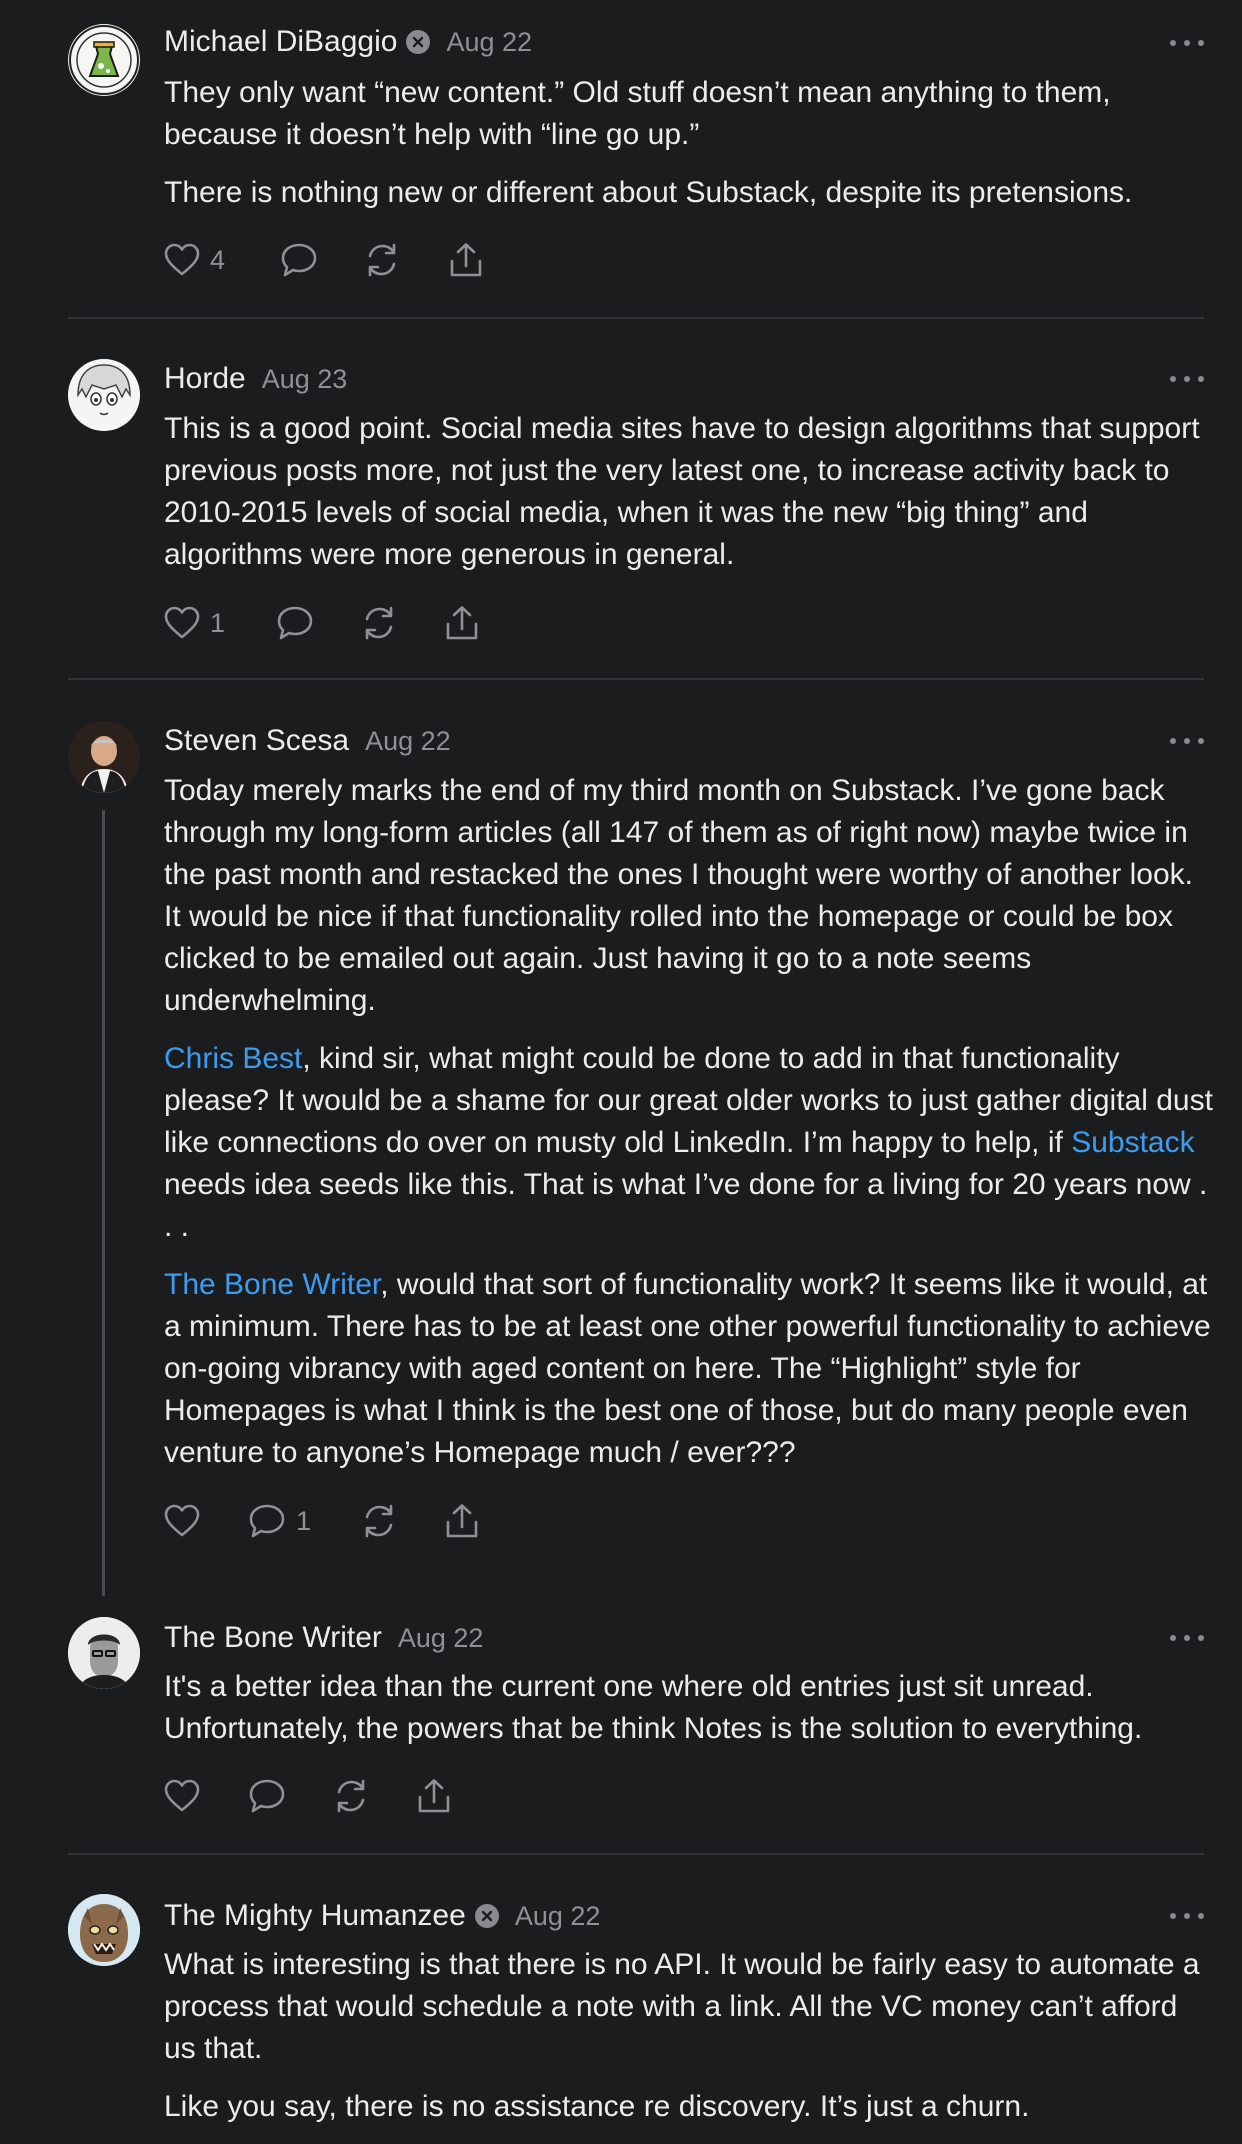 The image size is (1242, 2144). I want to click on like-button: 1, so click(194, 623).